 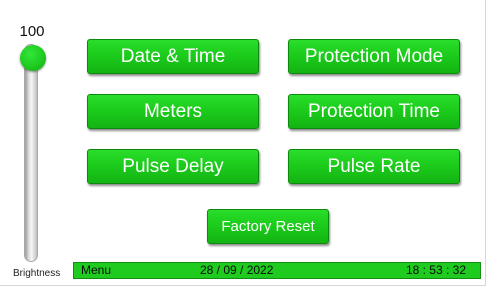 I want to click on pulse-delay-button: Pulse Delay, so click(x=173, y=166).